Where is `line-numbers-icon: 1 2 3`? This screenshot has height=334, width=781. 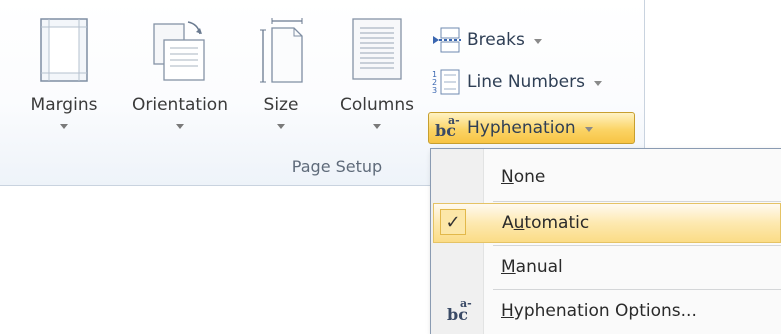
line-numbers-icon: 1 2 3 is located at coordinates (446, 82).